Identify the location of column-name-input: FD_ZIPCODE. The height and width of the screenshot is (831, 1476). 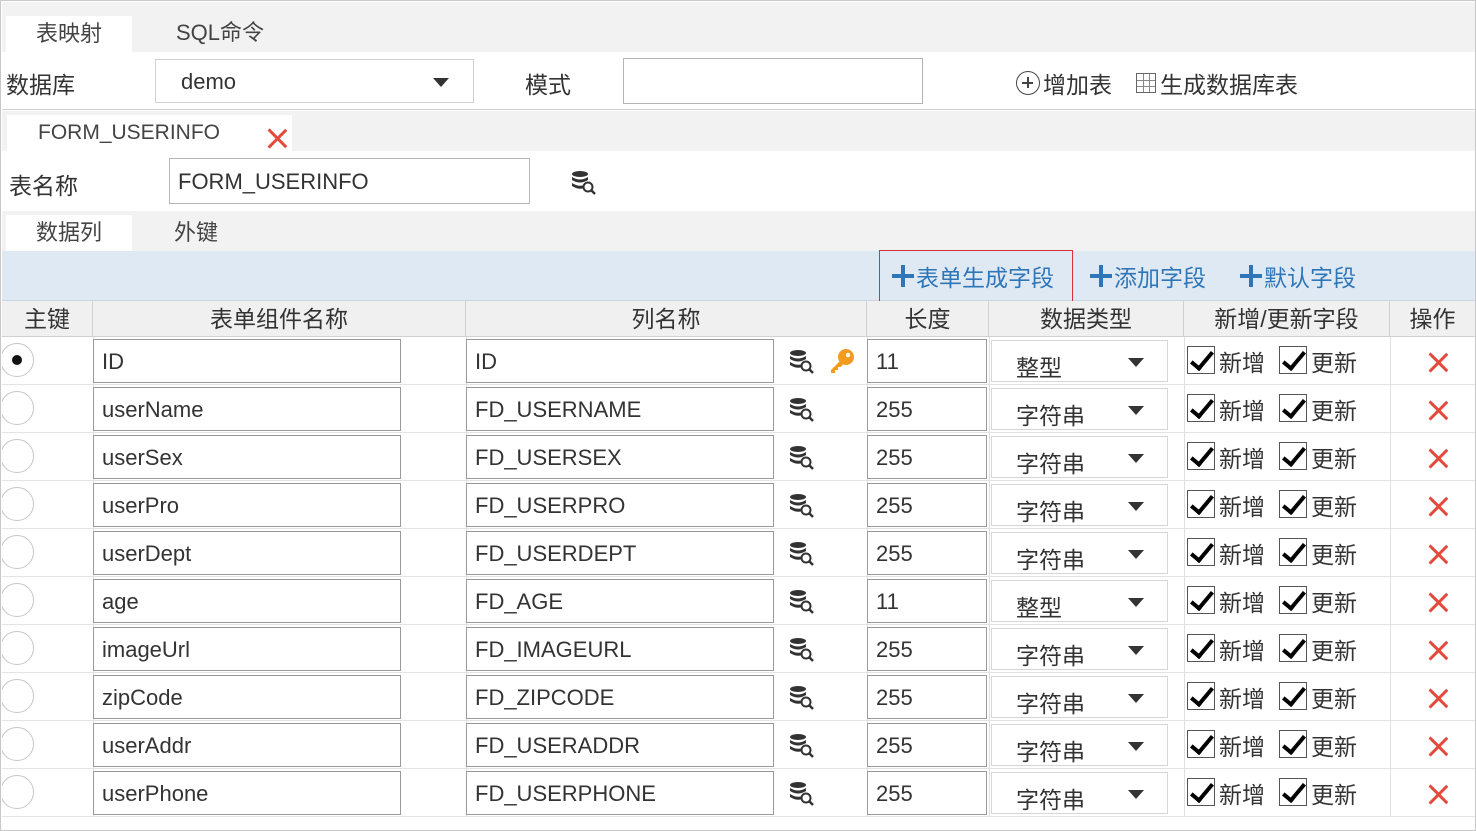
(620, 697).